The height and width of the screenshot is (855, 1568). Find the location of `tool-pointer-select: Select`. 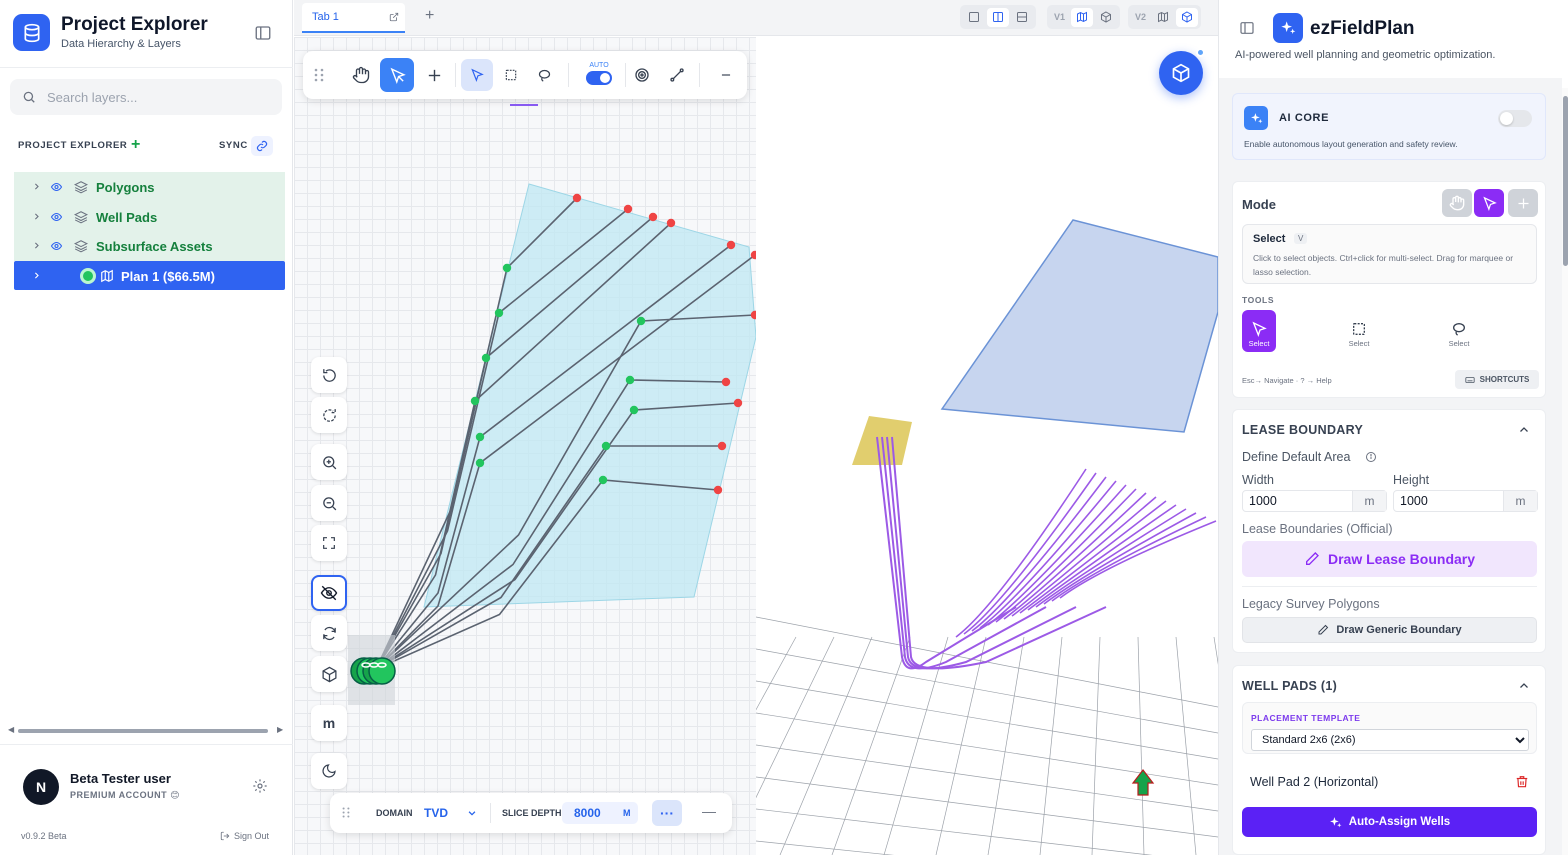

tool-pointer-select: Select is located at coordinates (1259, 331).